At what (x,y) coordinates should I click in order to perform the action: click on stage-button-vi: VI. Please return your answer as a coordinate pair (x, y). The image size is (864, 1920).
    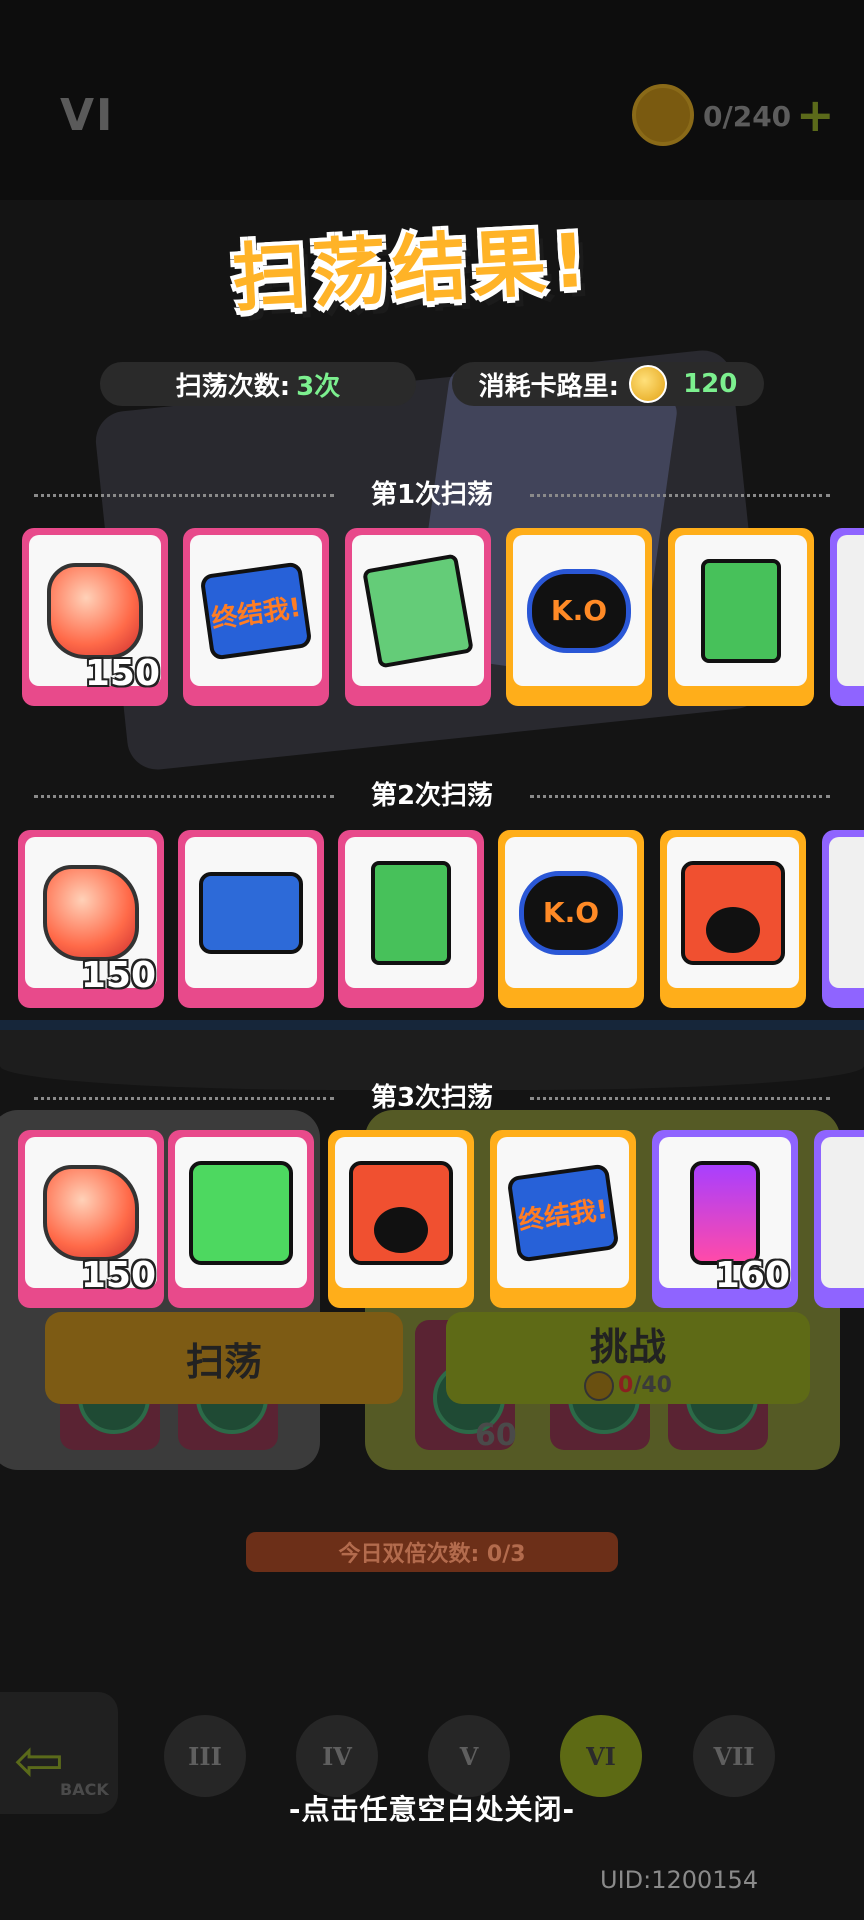
    Looking at the image, I should click on (601, 1756).